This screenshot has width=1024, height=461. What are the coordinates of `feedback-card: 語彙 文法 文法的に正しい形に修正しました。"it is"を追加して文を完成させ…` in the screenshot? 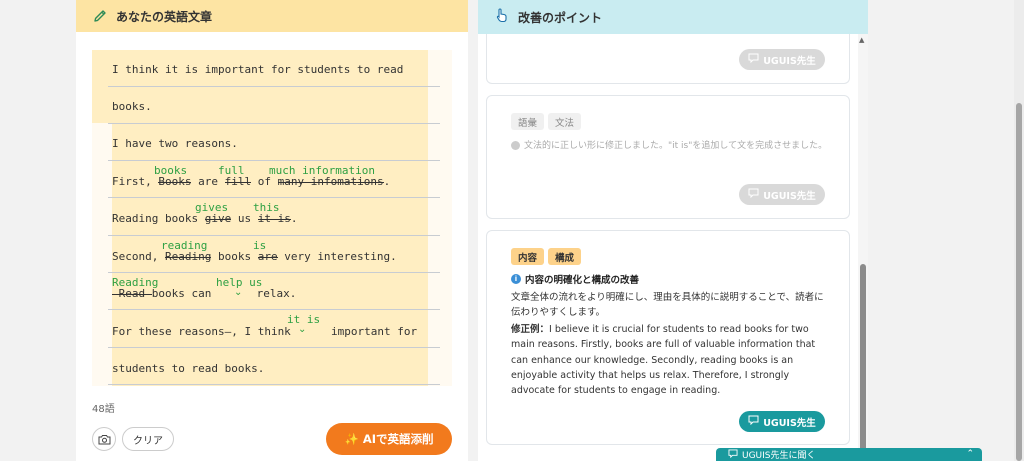 It's located at (668, 157).